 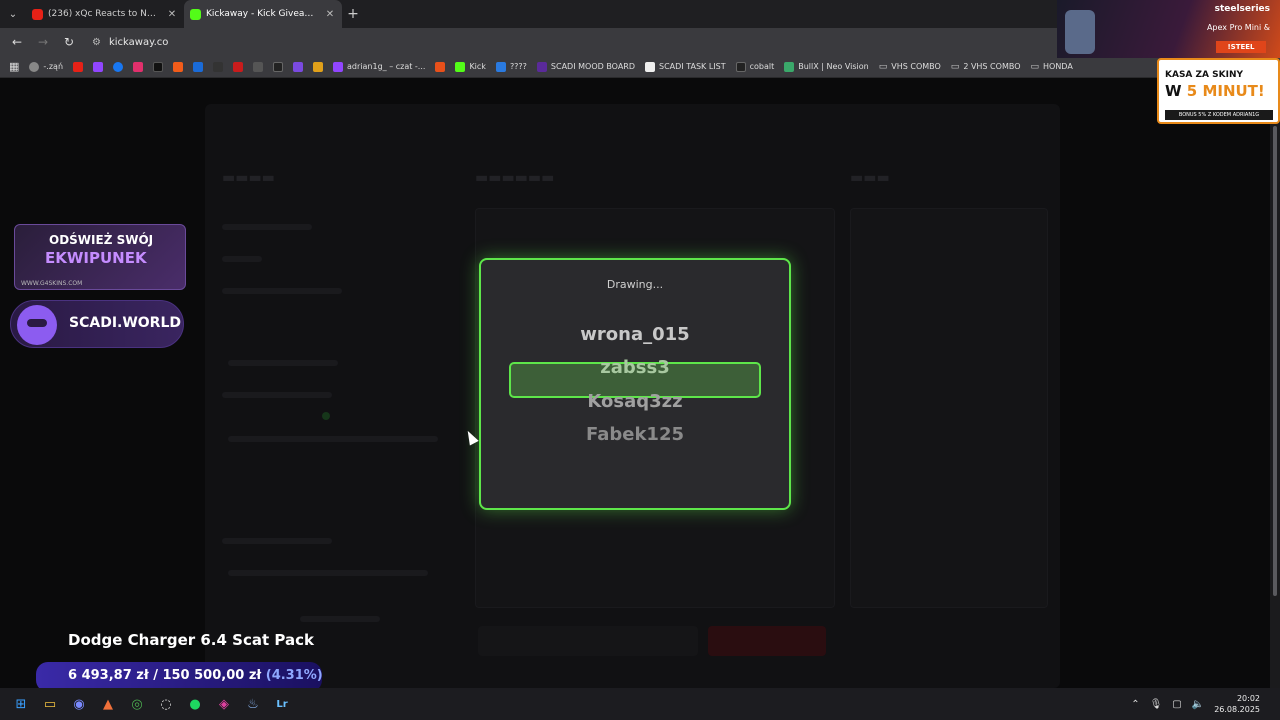 I want to click on bookmark-x, so click(x=158, y=66).